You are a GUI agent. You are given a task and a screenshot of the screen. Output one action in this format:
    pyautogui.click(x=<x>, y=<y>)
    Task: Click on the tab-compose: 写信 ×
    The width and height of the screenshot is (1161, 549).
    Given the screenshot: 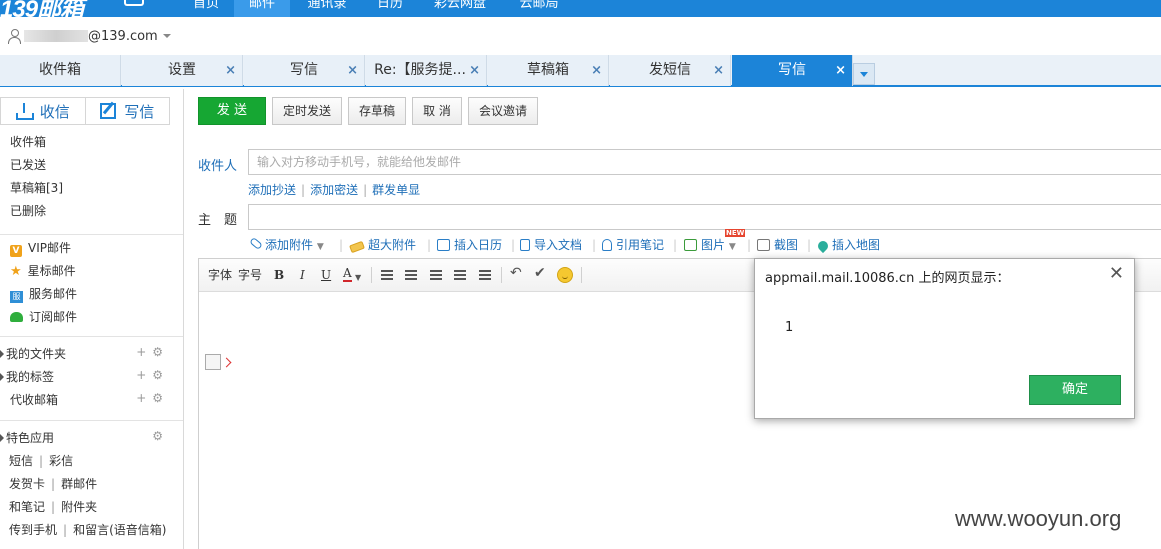 What is the action you would take?
    pyautogui.click(x=304, y=70)
    